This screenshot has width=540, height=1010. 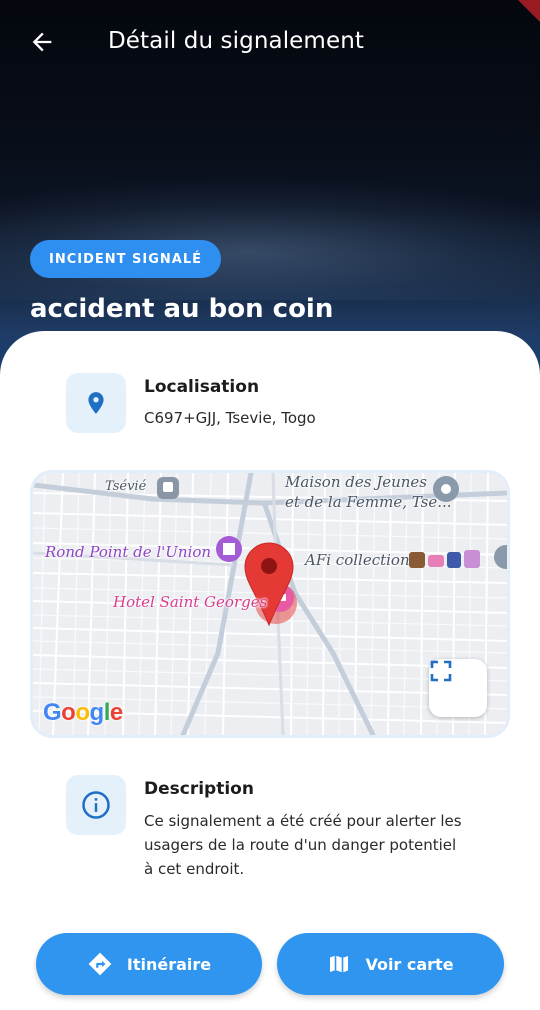 I want to click on google-logo: Google, so click(x=83, y=712).